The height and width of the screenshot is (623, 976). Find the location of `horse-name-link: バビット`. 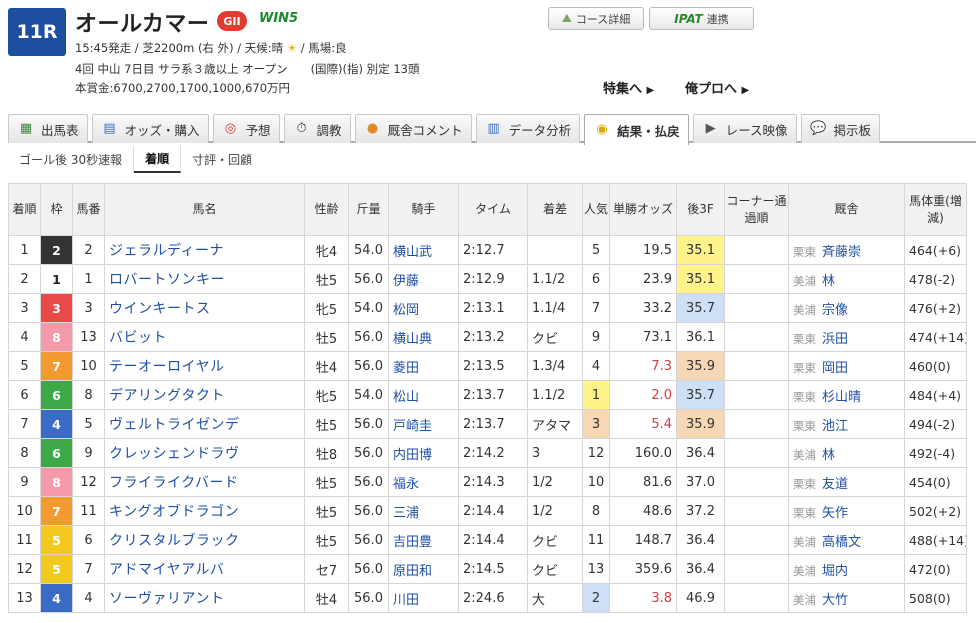

horse-name-link: バビット is located at coordinates (204, 337).